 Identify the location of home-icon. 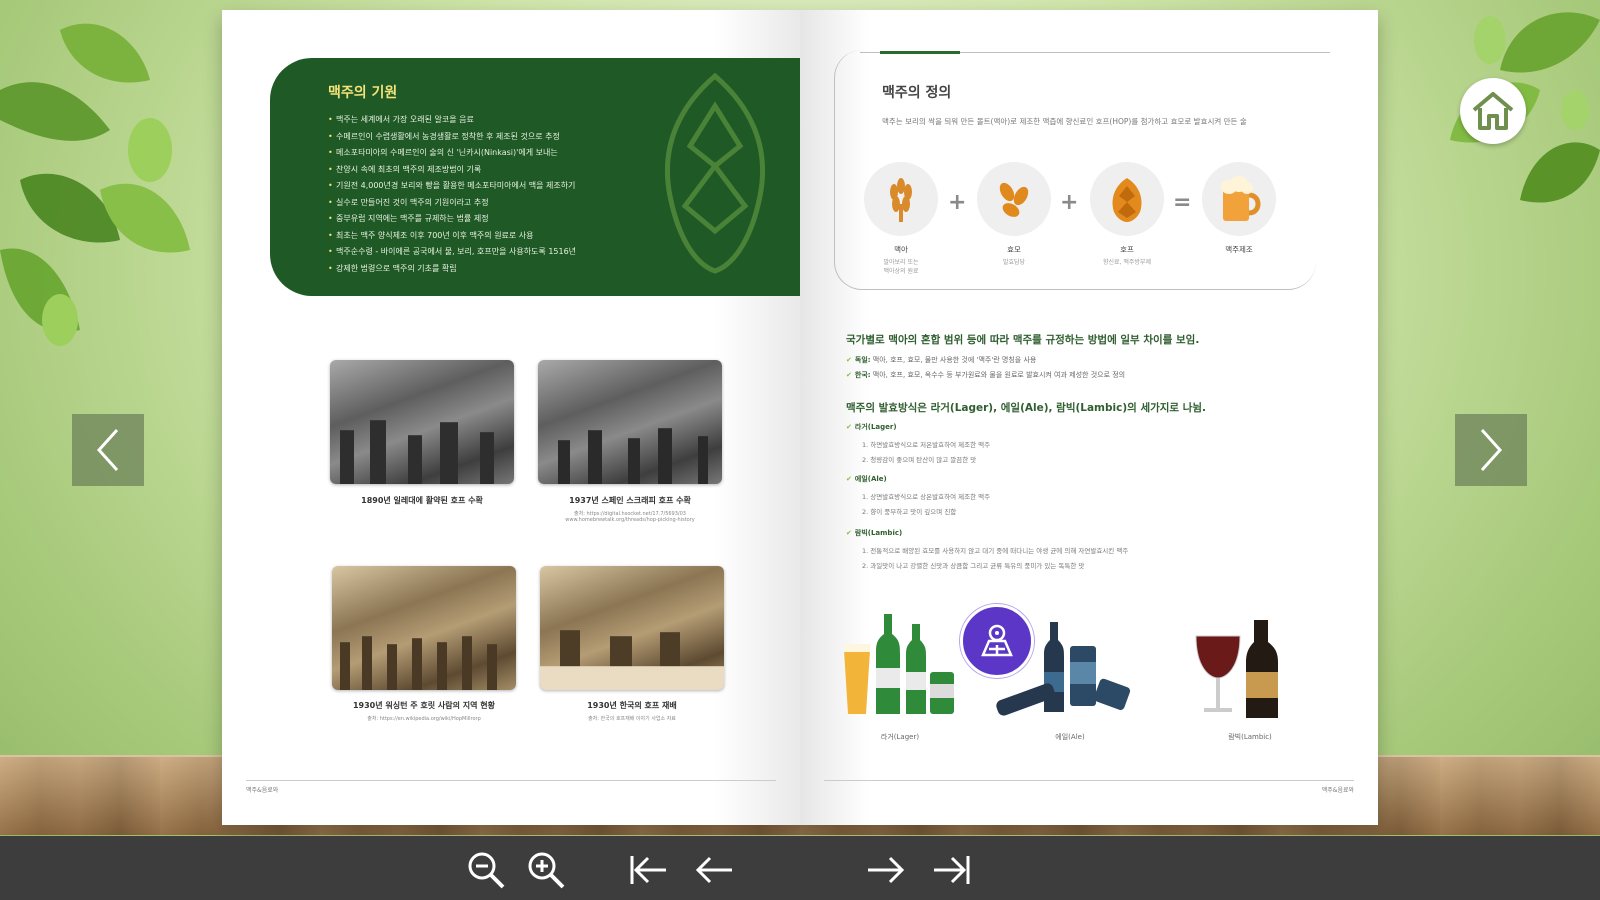
(1493, 111).